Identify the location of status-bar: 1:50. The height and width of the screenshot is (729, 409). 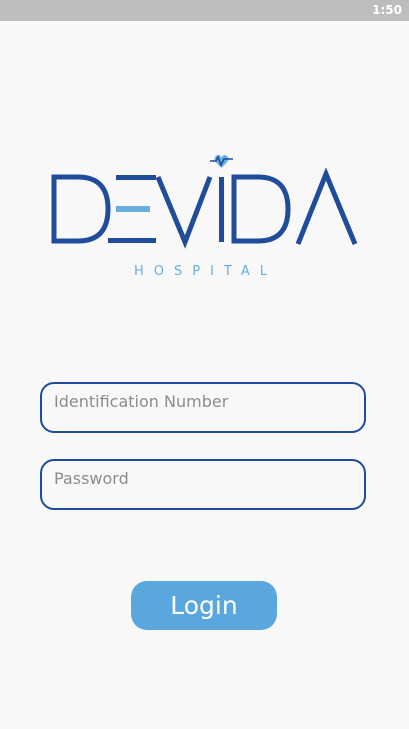
(204, 10).